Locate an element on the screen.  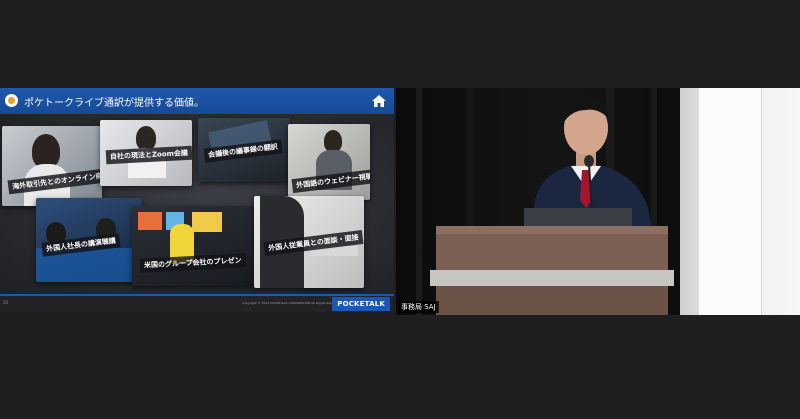
slide-page-number: 20 is located at coordinates (6, 302).